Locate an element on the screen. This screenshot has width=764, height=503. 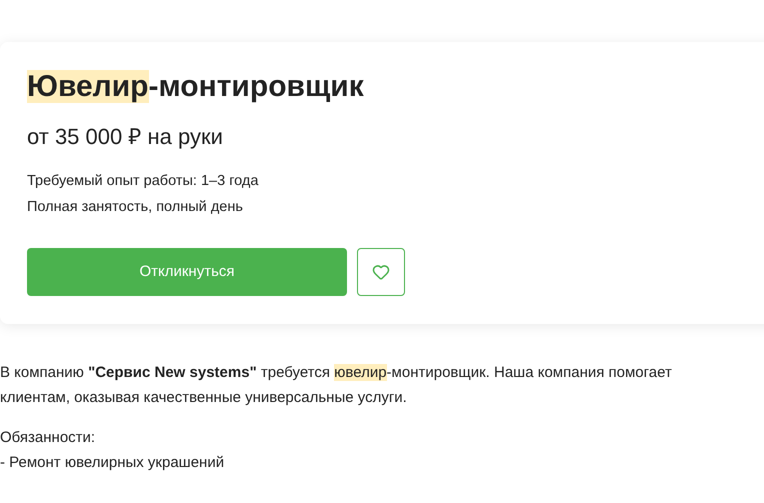
vacancy-title: Ювелир-монтировщик is located at coordinates (195, 87).